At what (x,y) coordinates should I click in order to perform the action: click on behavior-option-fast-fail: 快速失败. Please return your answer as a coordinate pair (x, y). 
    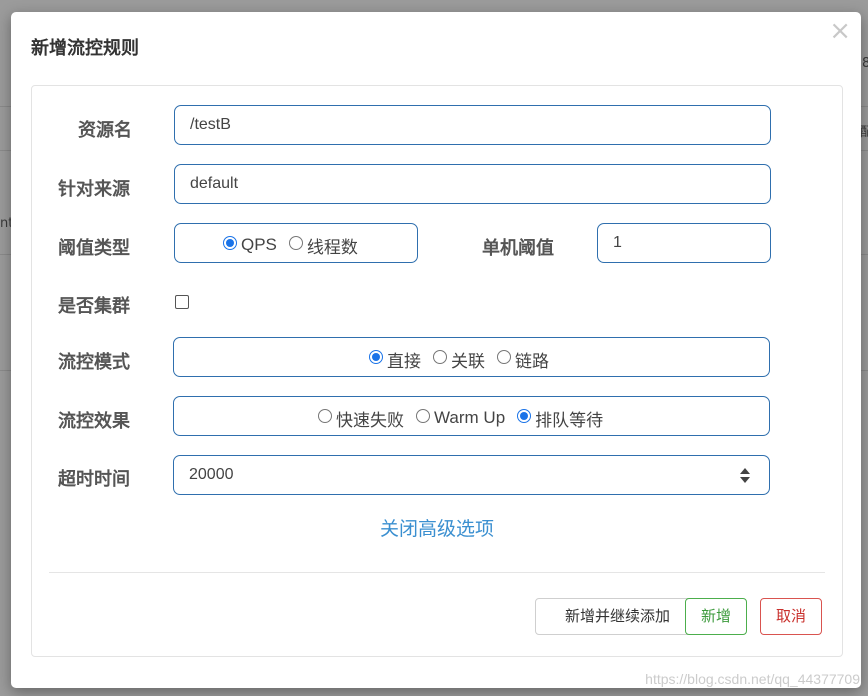
    Looking at the image, I should click on (361, 417).